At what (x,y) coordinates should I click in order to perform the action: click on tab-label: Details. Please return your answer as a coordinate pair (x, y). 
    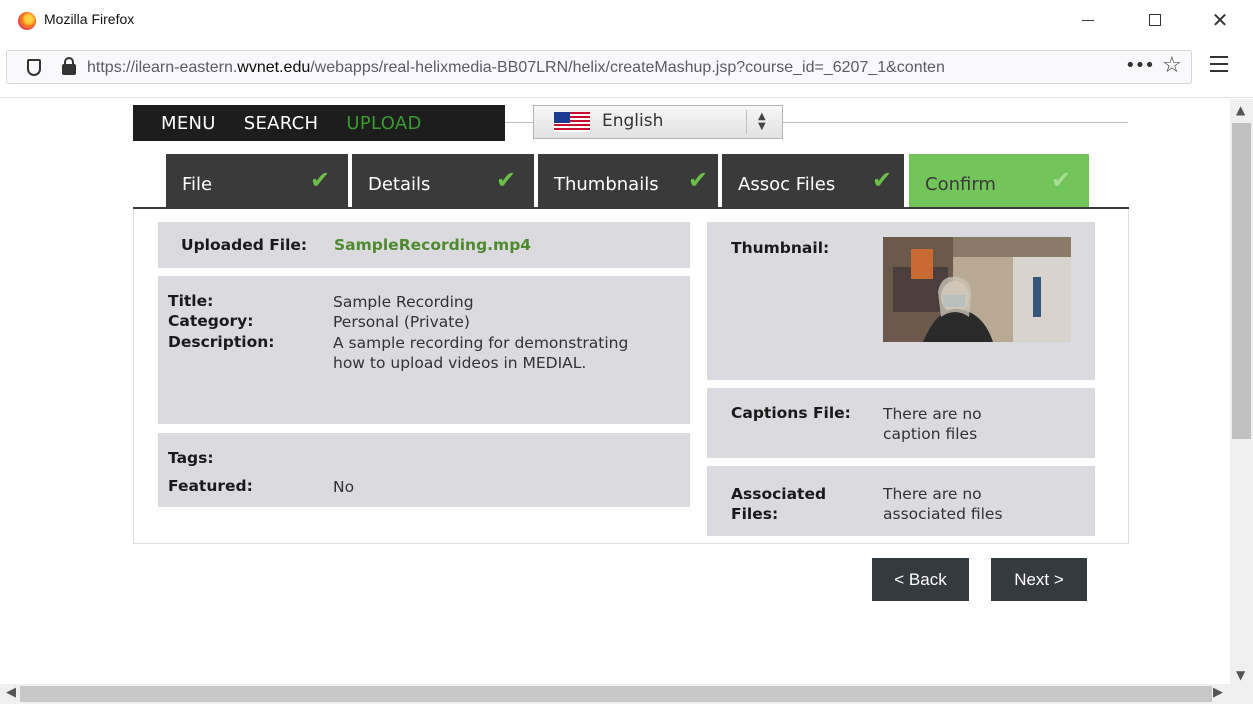
    Looking at the image, I should click on (399, 184).